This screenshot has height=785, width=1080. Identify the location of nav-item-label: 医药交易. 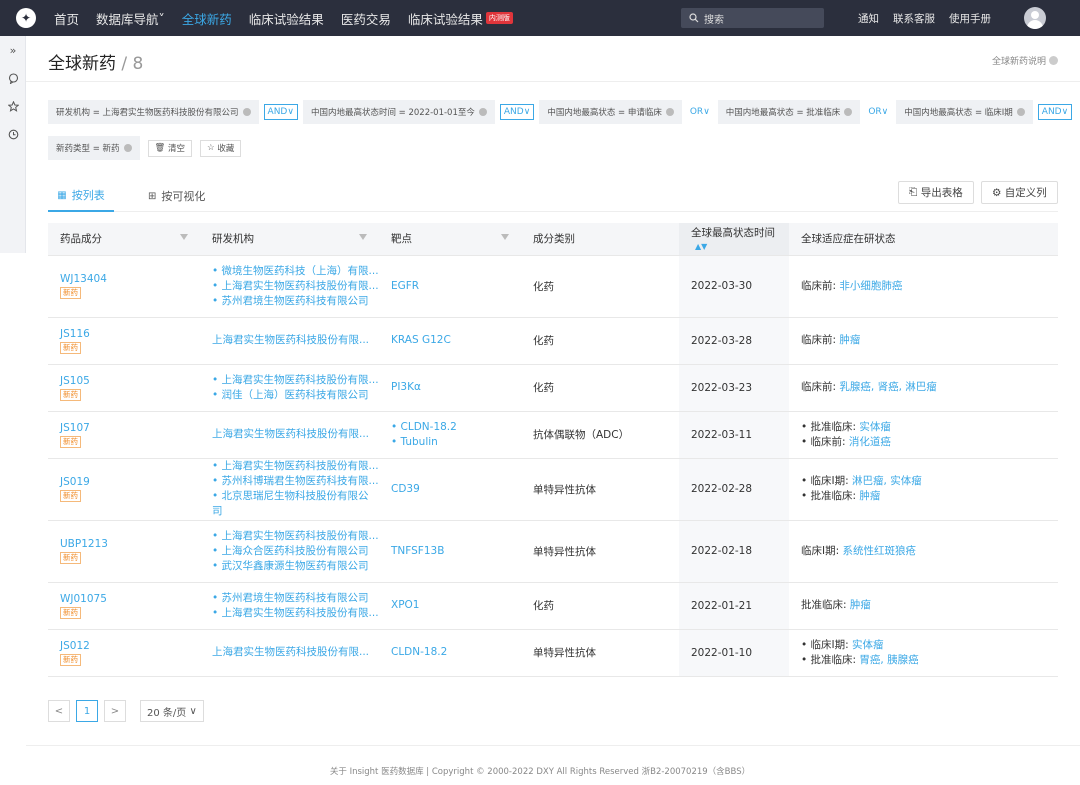
(365, 19).